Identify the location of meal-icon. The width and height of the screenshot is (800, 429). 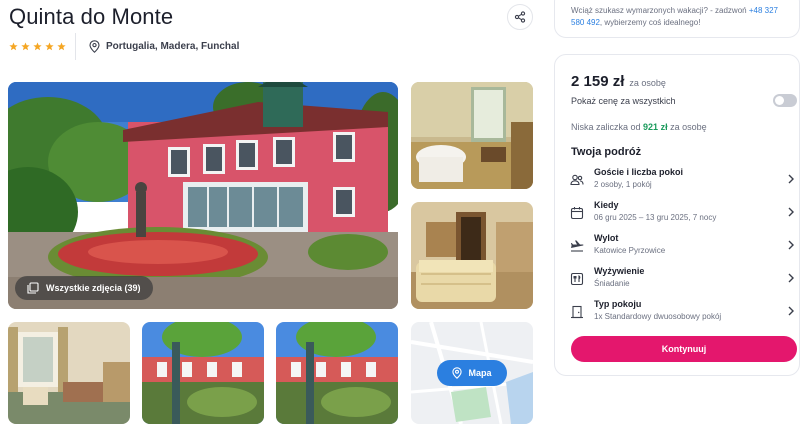
(577, 279).